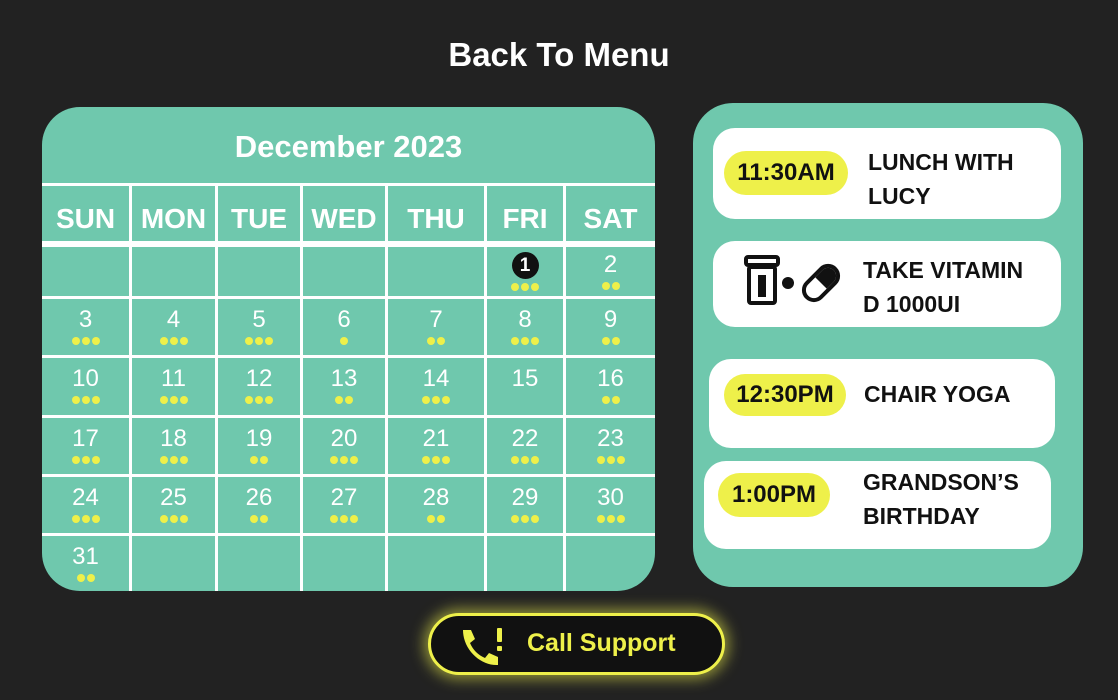  Describe the element at coordinates (610, 378) in the screenshot. I see `day-number: 16` at that location.